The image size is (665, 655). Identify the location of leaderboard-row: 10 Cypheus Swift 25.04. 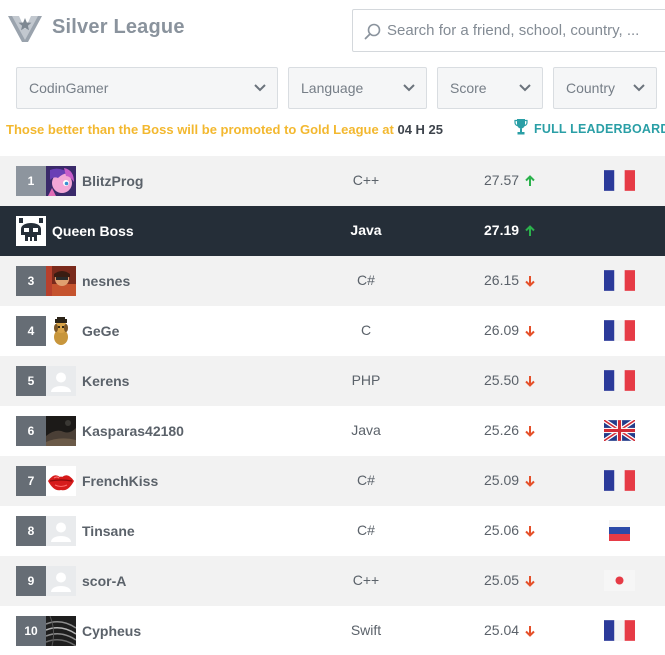
(332, 630).